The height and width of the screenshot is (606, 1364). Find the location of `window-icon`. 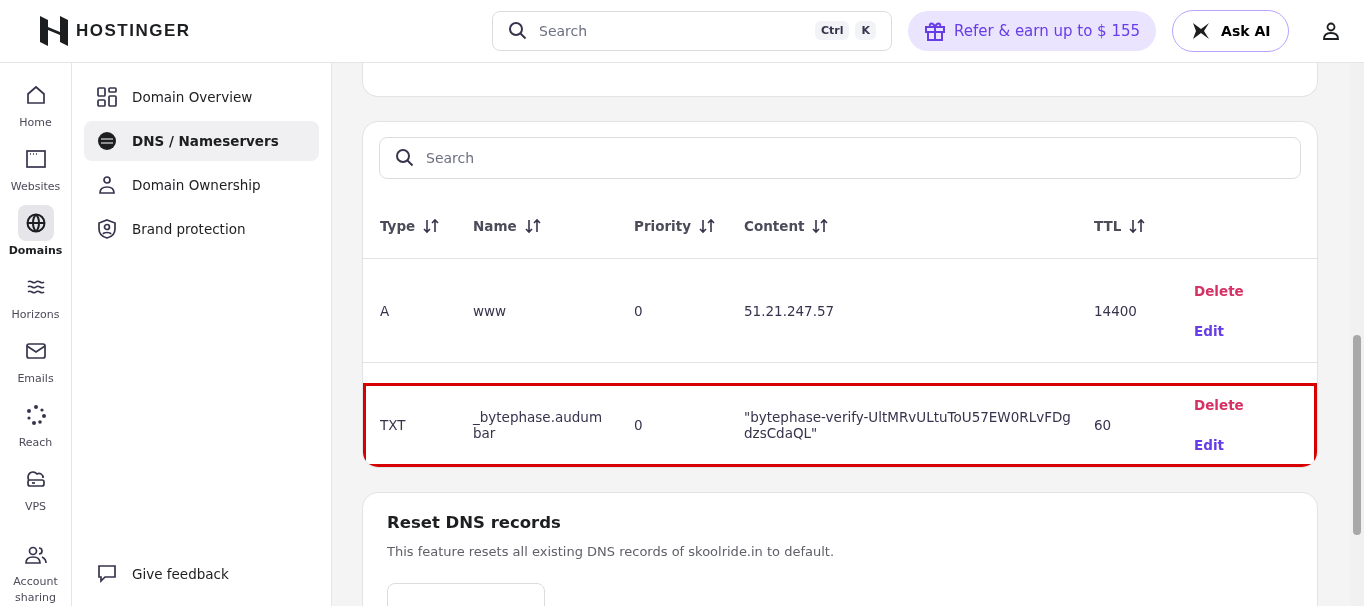

window-icon is located at coordinates (35, 159).